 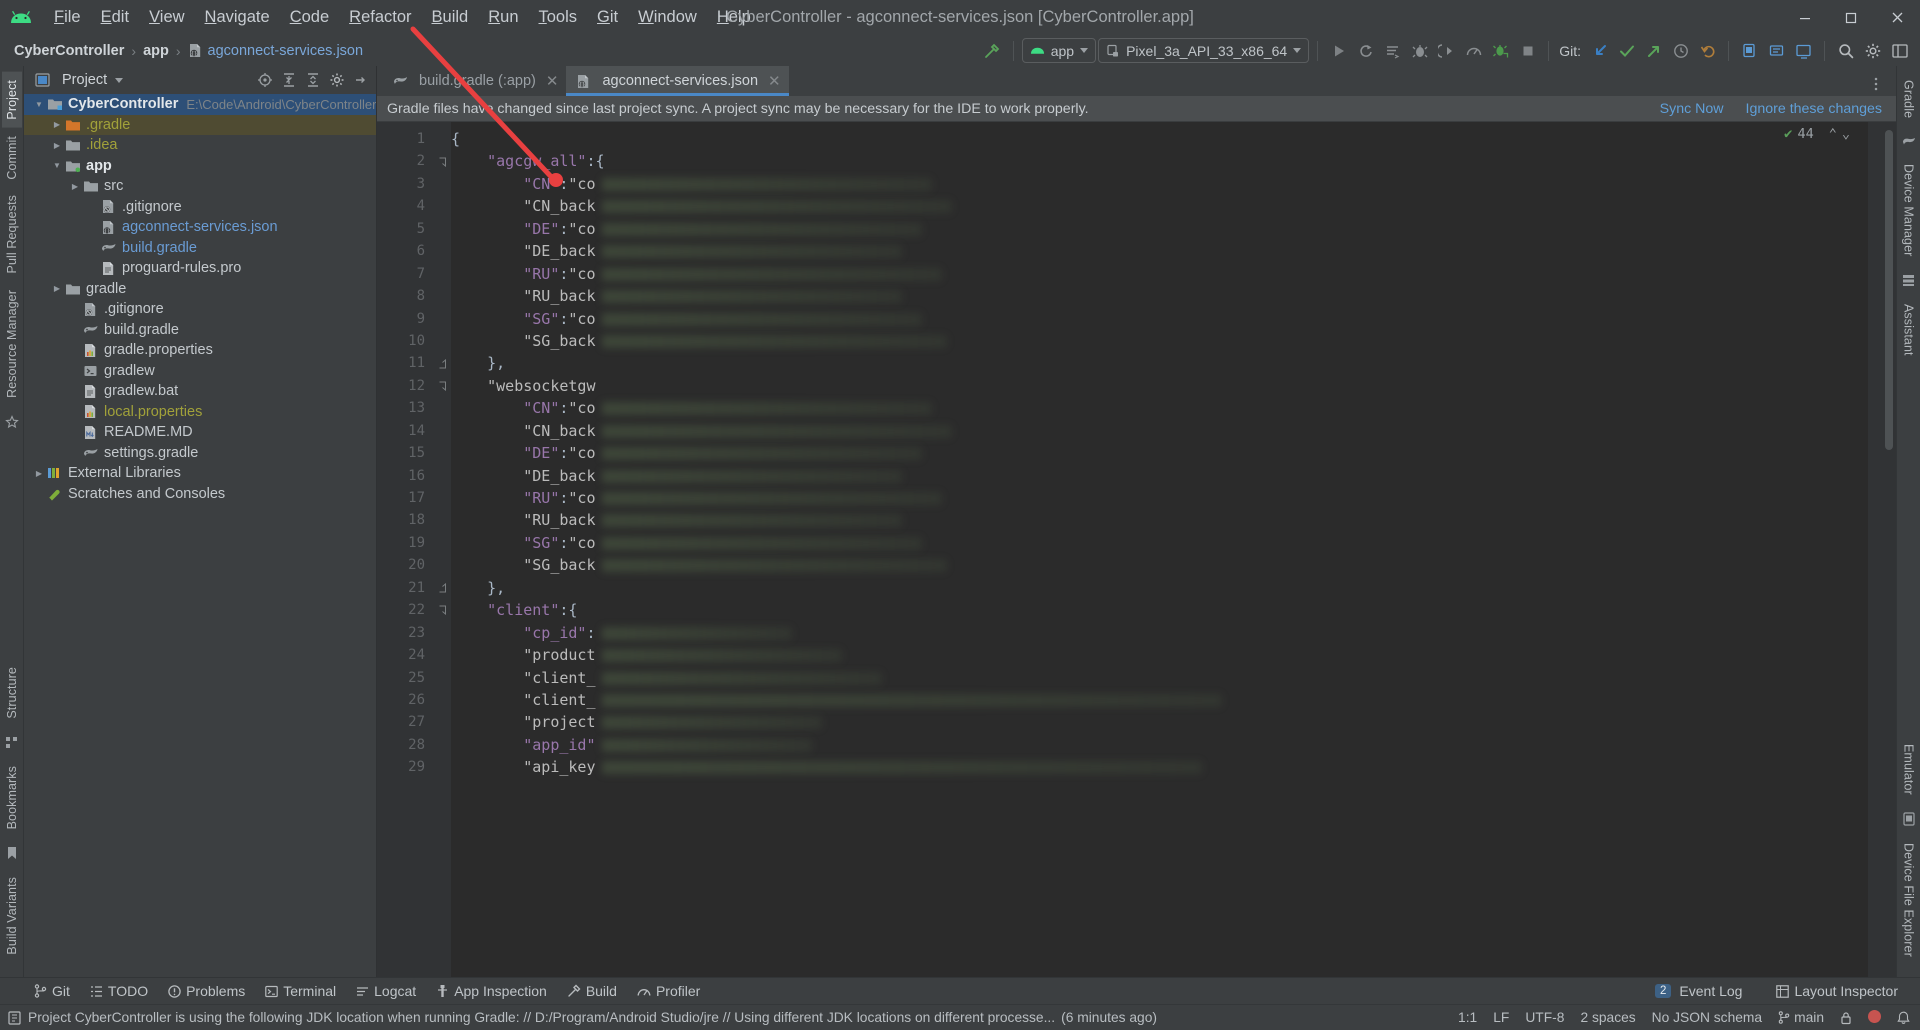 I want to click on bookmarks-star-icon, so click(x=11, y=421).